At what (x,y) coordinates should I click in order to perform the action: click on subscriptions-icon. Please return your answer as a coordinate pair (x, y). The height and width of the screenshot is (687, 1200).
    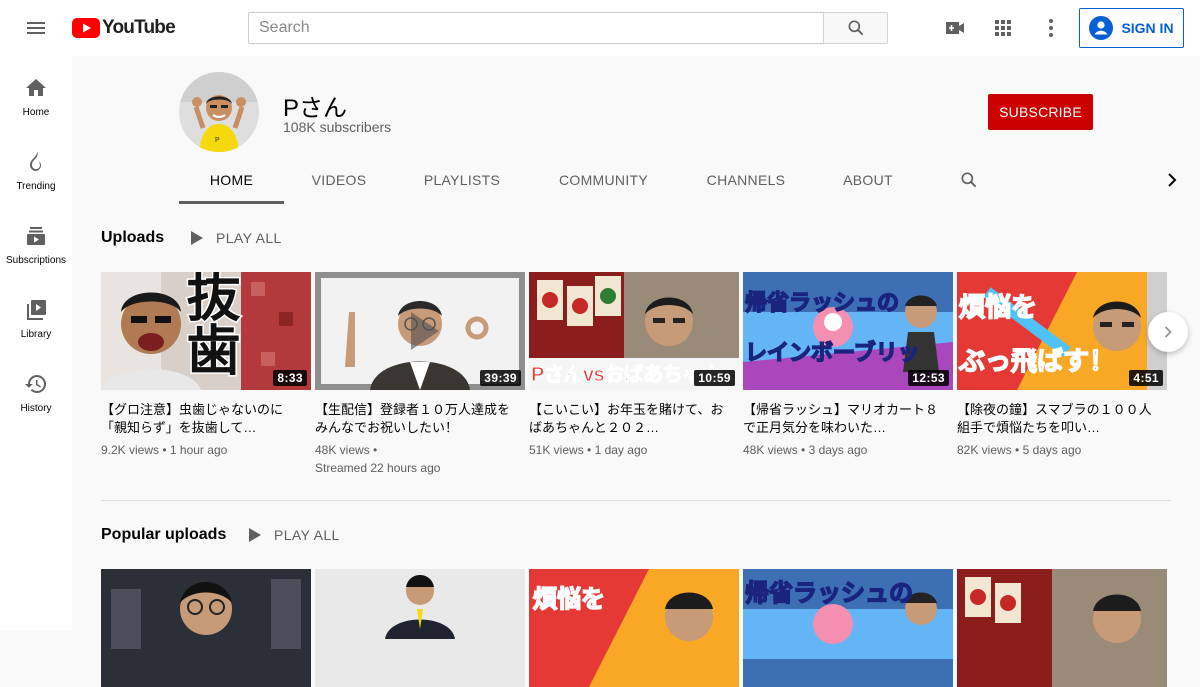
    Looking at the image, I should click on (36, 236).